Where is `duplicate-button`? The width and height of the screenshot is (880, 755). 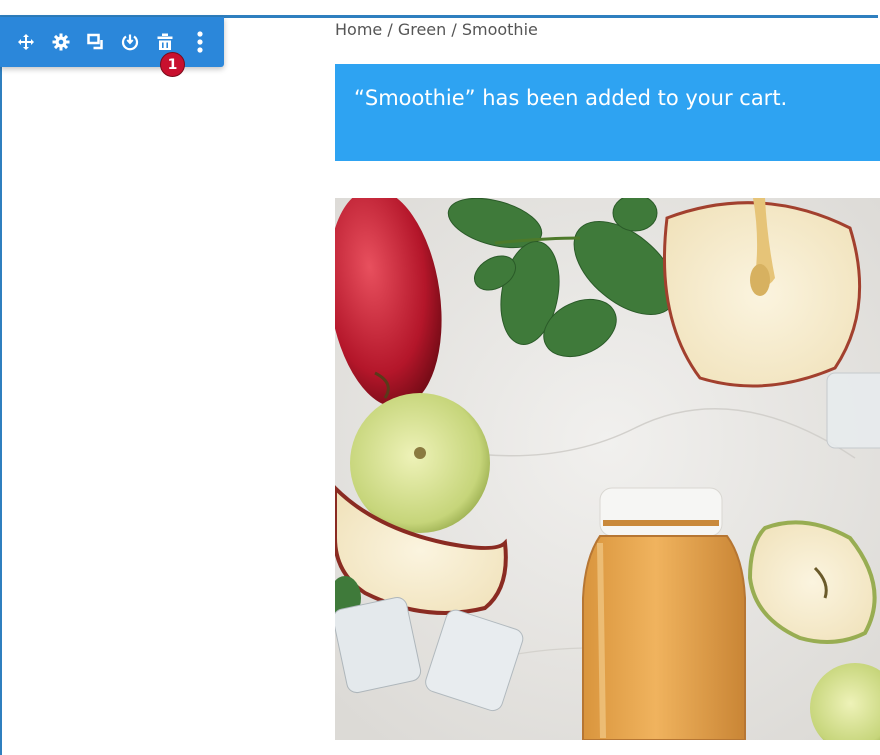 duplicate-button is located at coordinates (95, 42).